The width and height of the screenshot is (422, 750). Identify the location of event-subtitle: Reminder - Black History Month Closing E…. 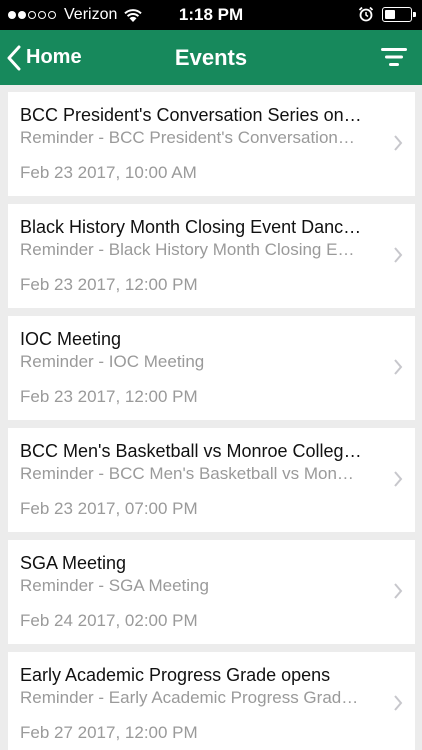
(187, 249).